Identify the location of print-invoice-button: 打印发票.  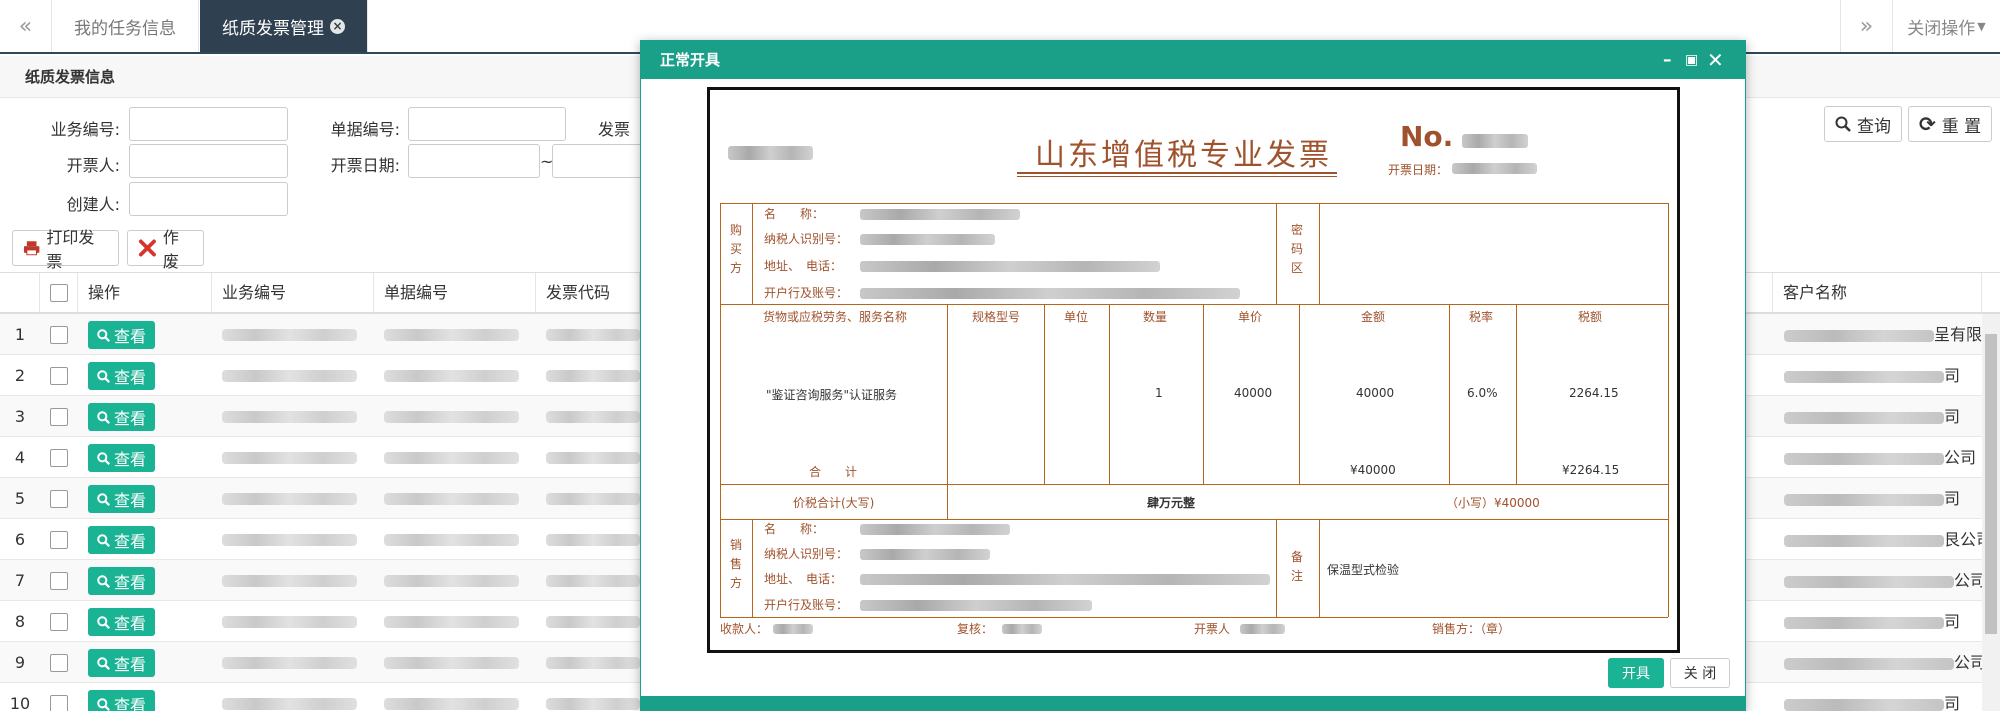
(65, 249).